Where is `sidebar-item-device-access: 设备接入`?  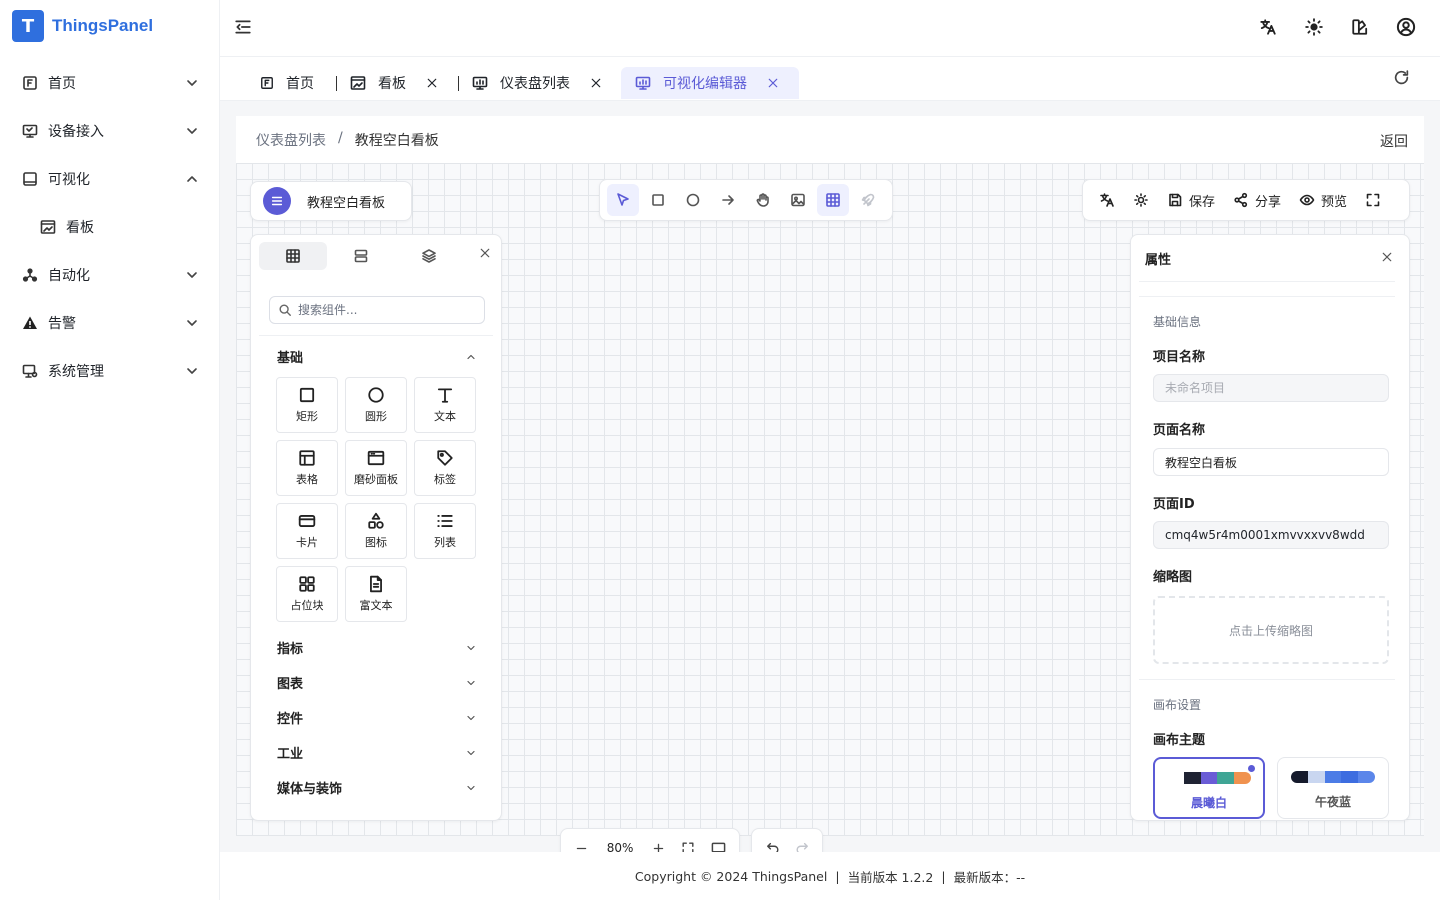
sidebar-item-device-access: 设备接入 is located at coordinates (110, 131).